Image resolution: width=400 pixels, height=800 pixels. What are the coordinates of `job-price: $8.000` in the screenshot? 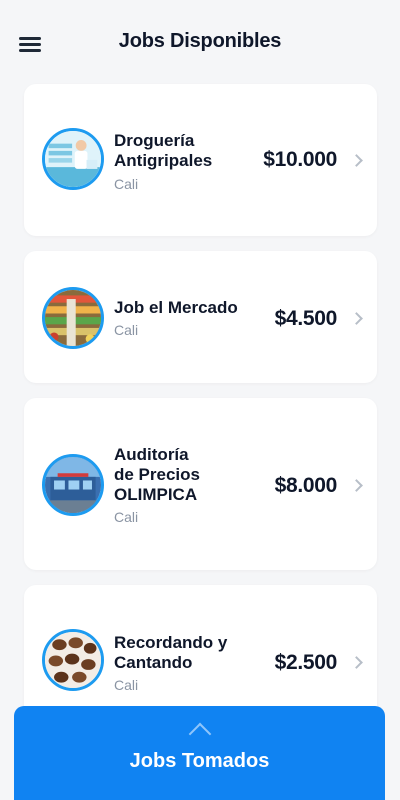 It's located at (306, 485).